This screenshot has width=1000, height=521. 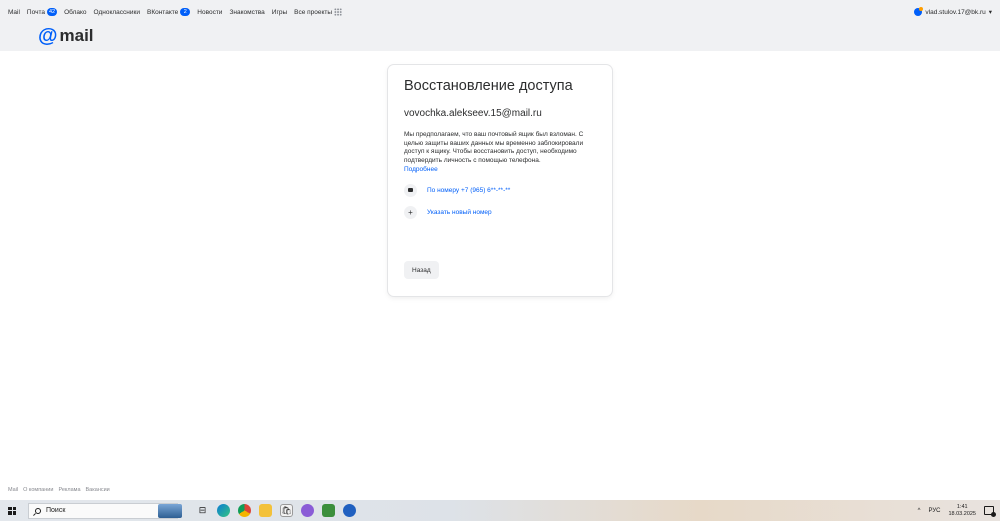 What do you see at coordinates (14, 12) in the screenshot?
I see `portal-link-mail: Mail` at bounding box center [14, 12].